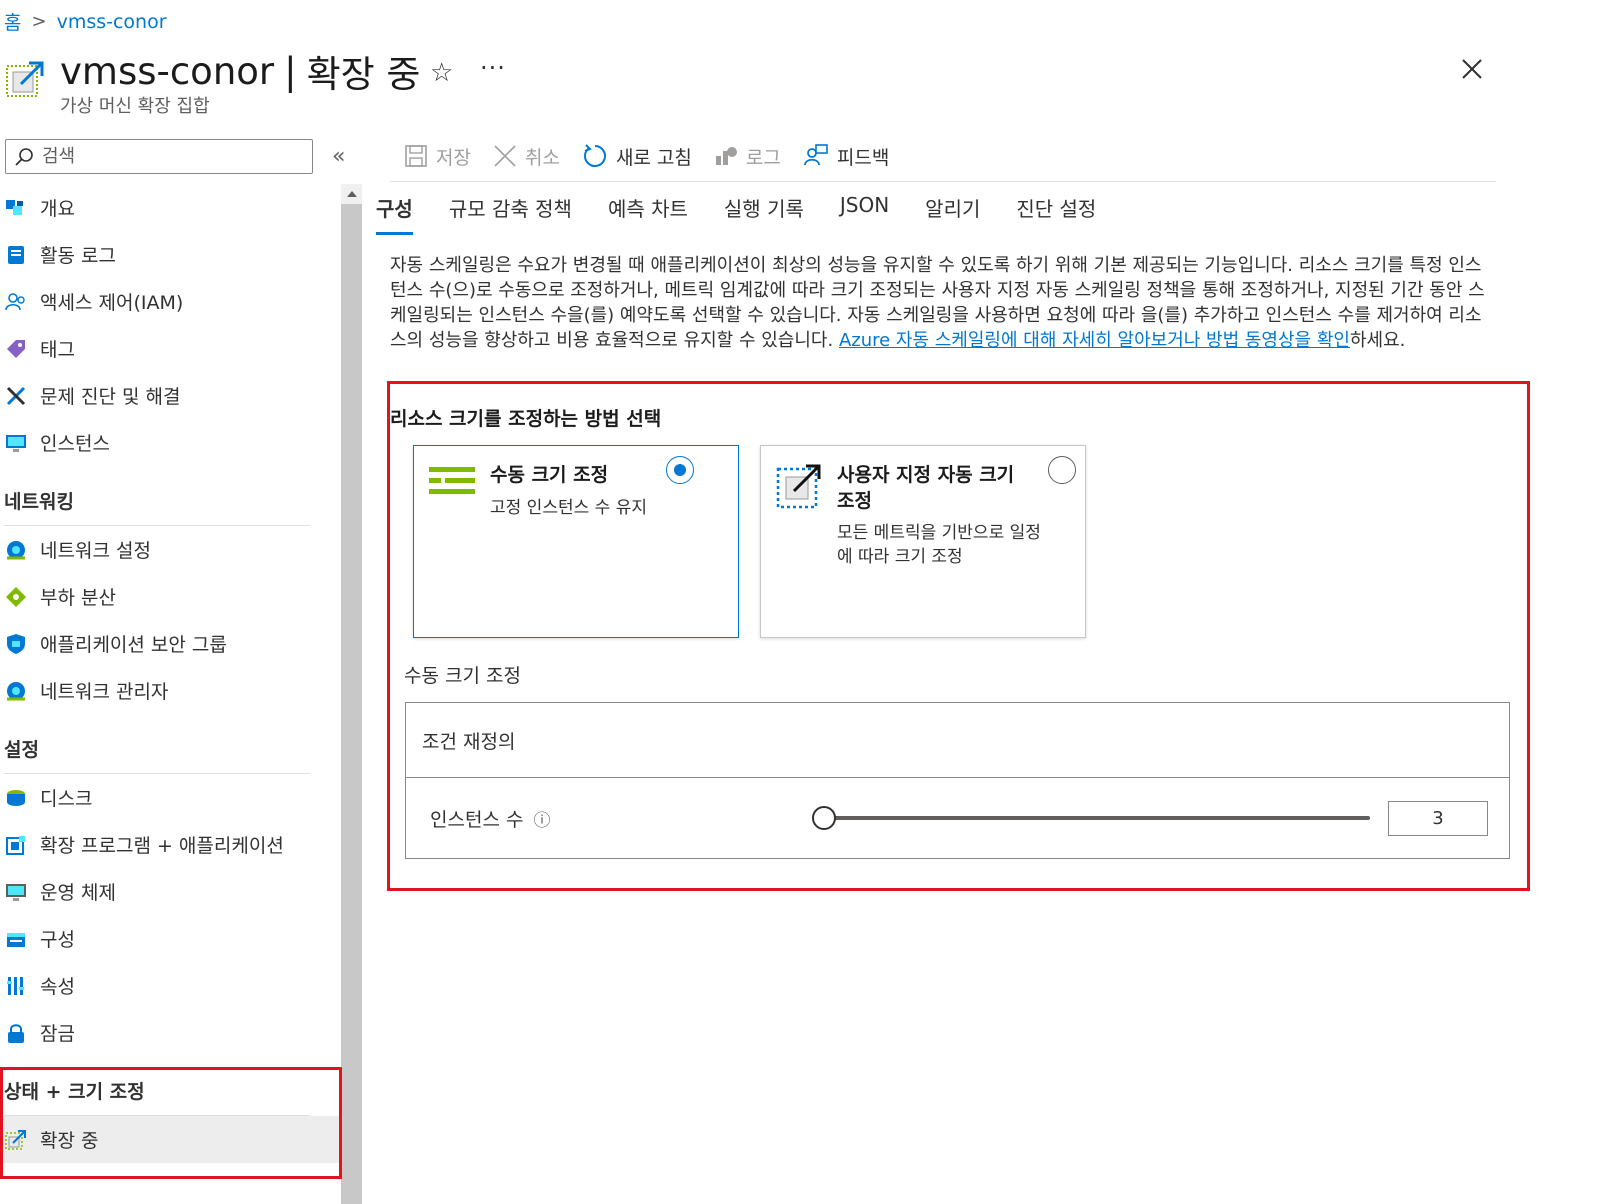 The width and height of the screenshot is (1598, 1204). Describe the element at coordinates (541, 818) in the screenshot. I see `info-icon: ⓘ` at that location.